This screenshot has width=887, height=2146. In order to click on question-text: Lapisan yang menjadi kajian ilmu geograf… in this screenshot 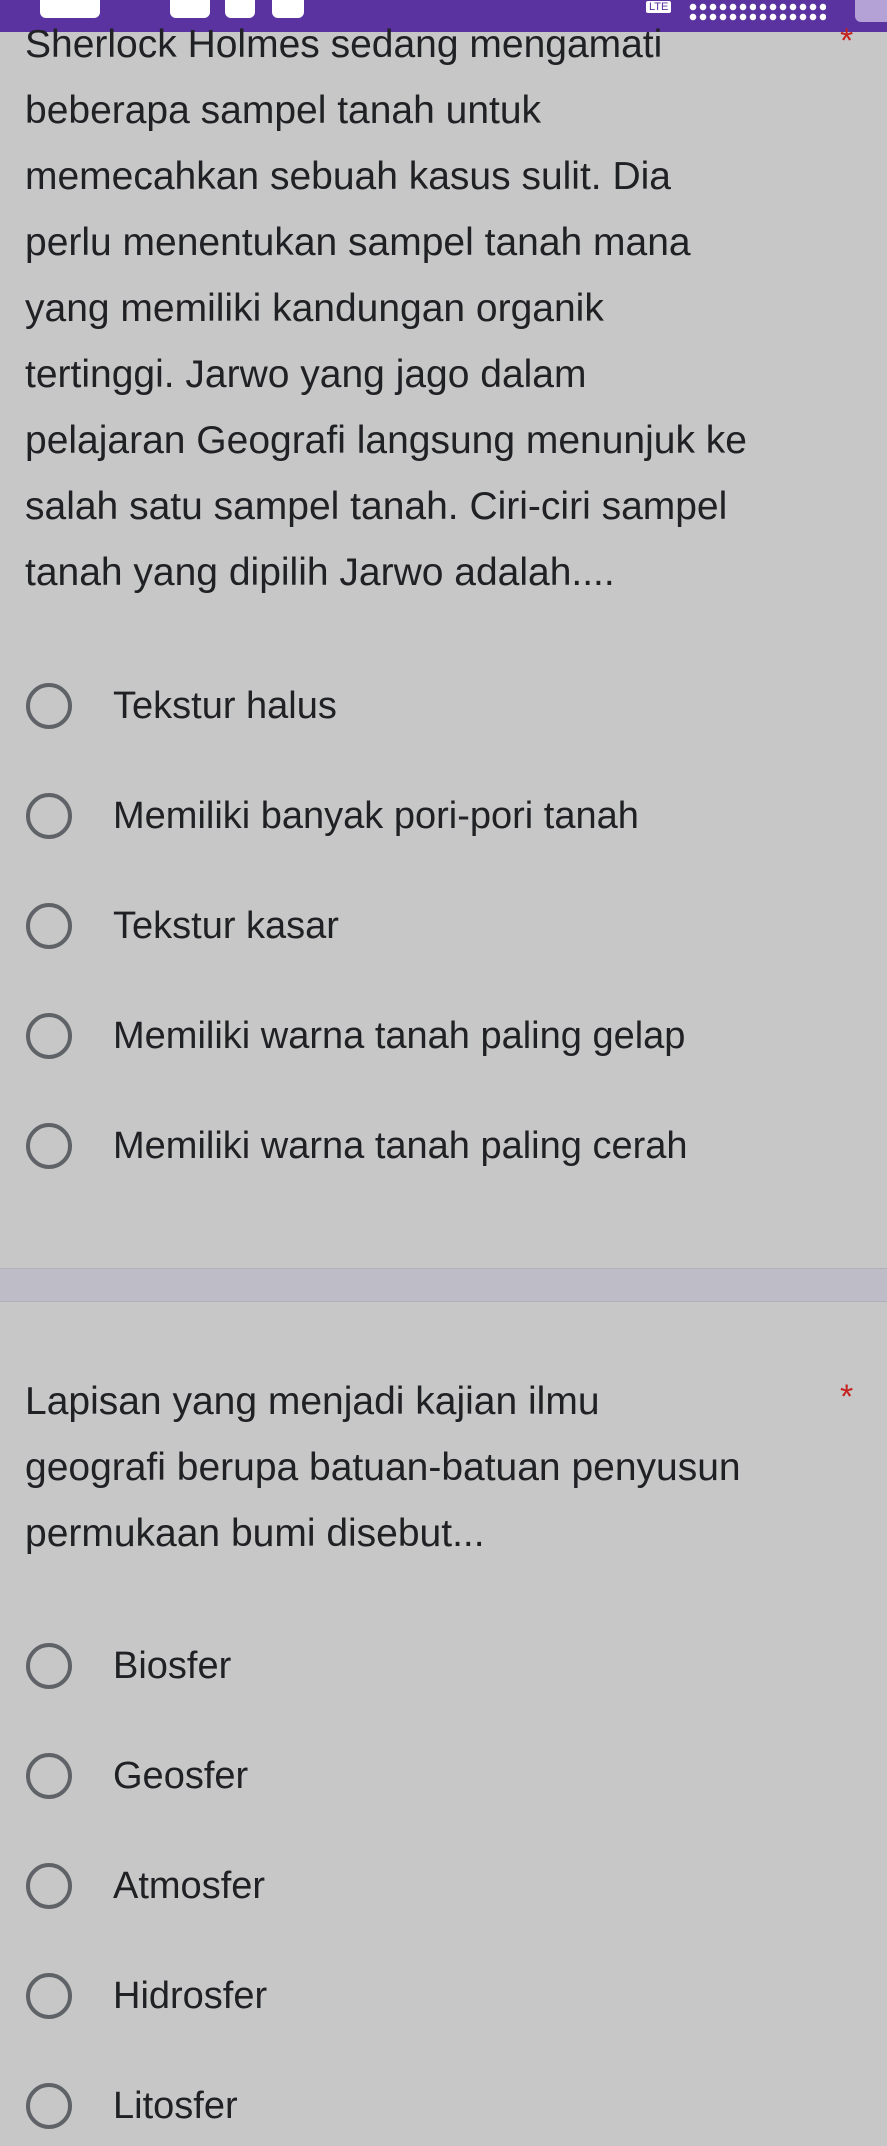, I will do `click(425, 1468)`.